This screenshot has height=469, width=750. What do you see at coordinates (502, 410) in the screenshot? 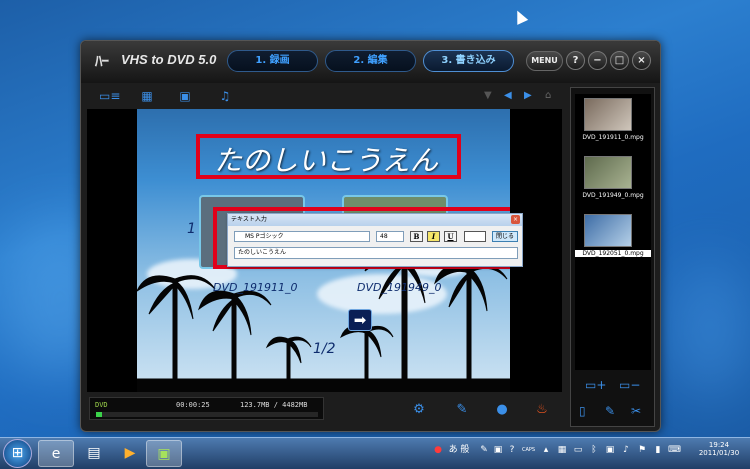
I see `disc-user-icon: ●` at bounding box center [502, 410].